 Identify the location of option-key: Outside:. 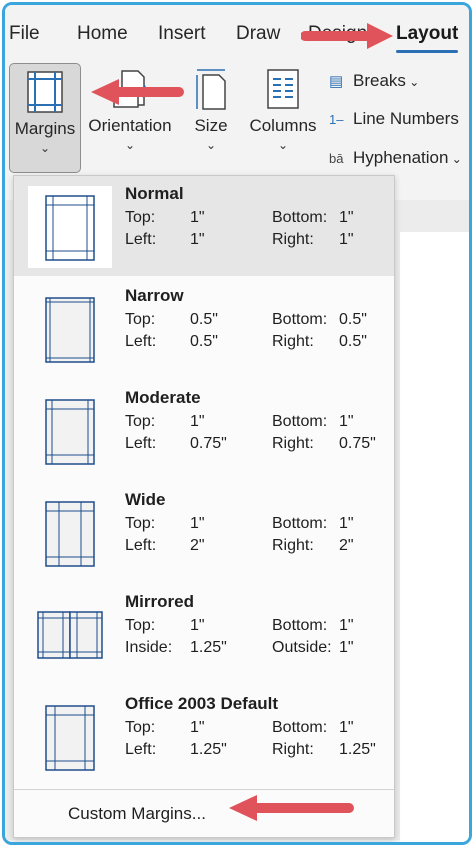
(302, 647).